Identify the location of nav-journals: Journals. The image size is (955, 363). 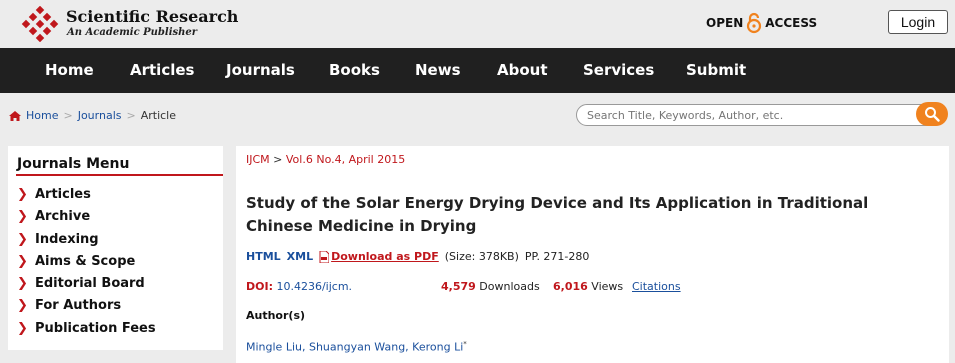
(260, 70).